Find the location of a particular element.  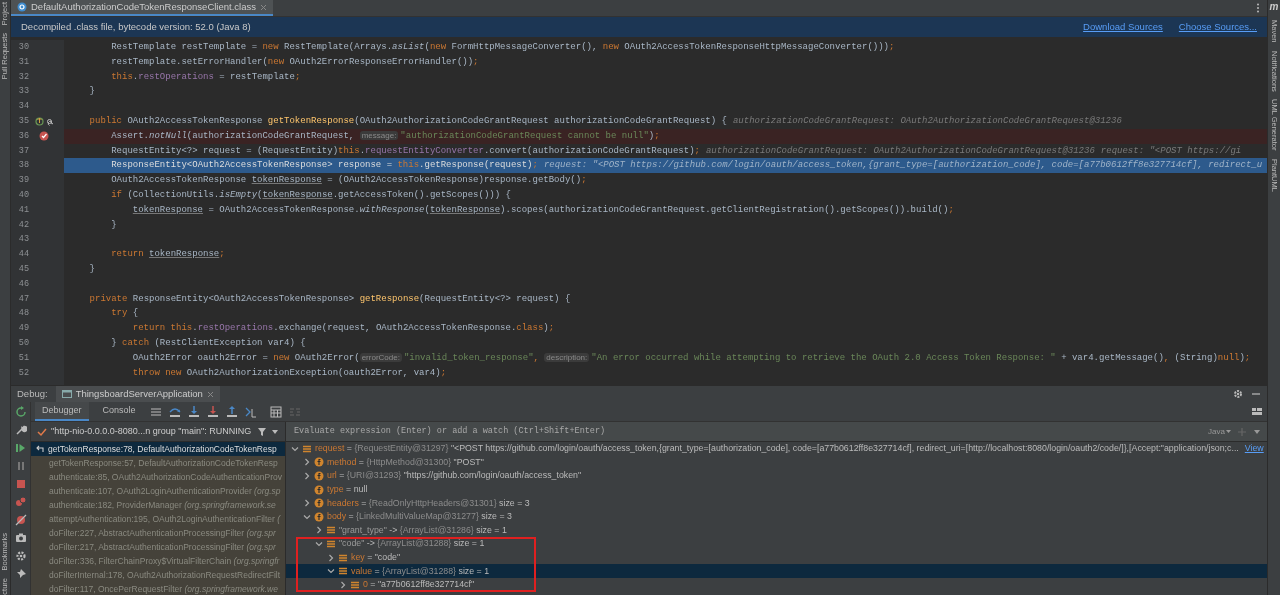

line-number: 50 is located at coordinates (23, 343).